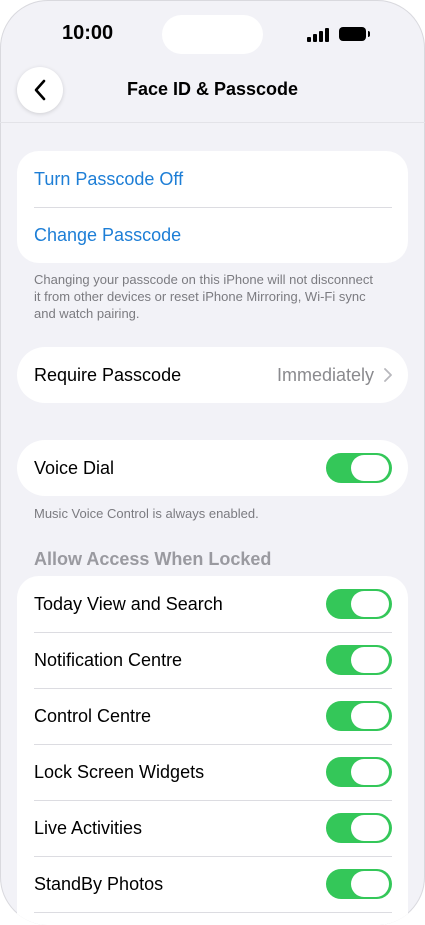 Image resolution: width=425 pixels, height=925 pixels. Describe the element at coordinates (212, 828) in the screenshot. I see `list-item-live-activities: Live Activities` at that location.